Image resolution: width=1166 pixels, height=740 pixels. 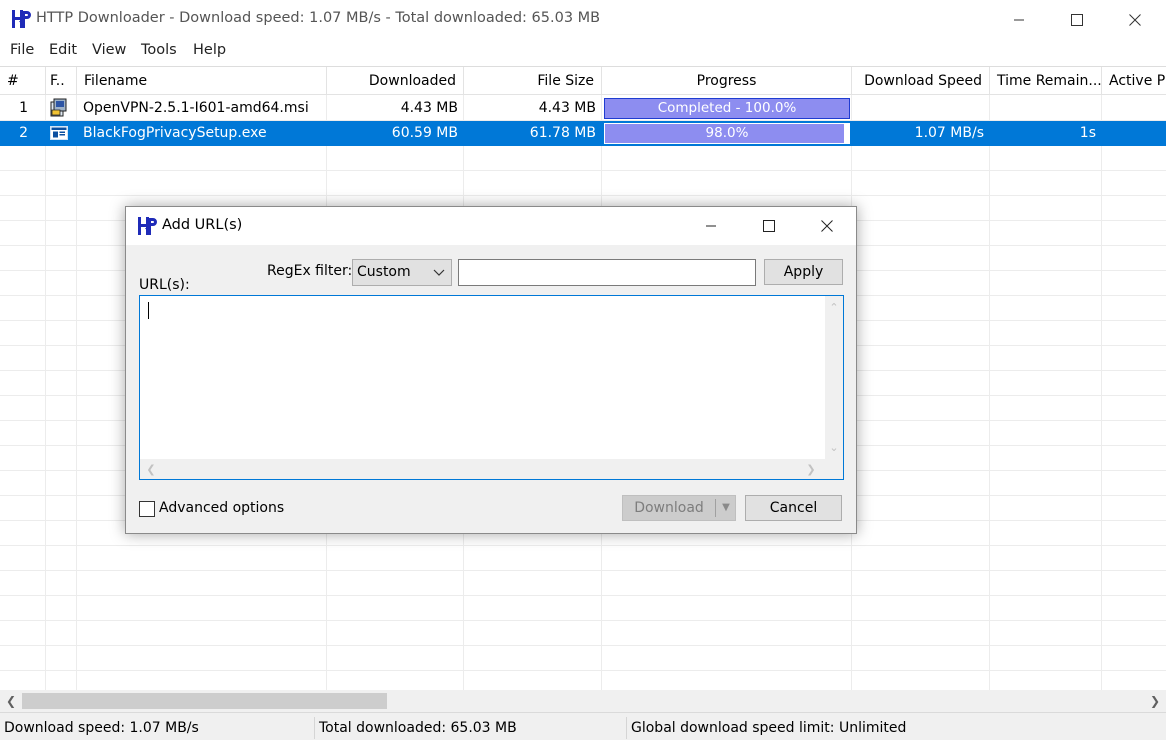 I want to click on close-button, so click(x=1135, y=20).